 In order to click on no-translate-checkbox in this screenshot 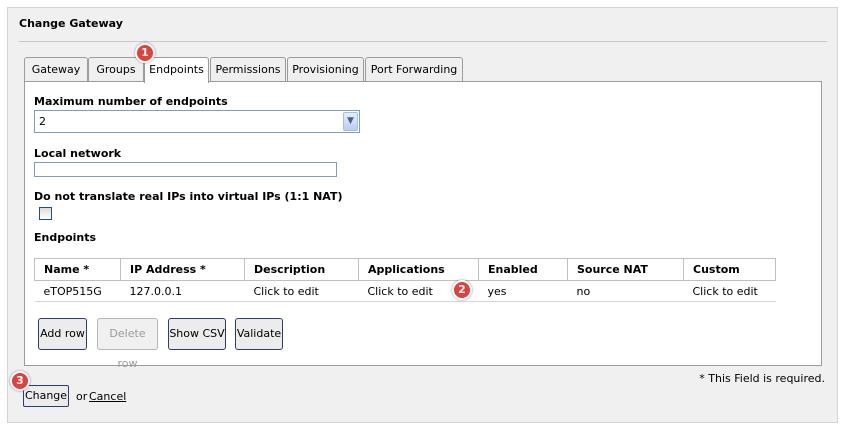, I will do `click(45, 213)`.